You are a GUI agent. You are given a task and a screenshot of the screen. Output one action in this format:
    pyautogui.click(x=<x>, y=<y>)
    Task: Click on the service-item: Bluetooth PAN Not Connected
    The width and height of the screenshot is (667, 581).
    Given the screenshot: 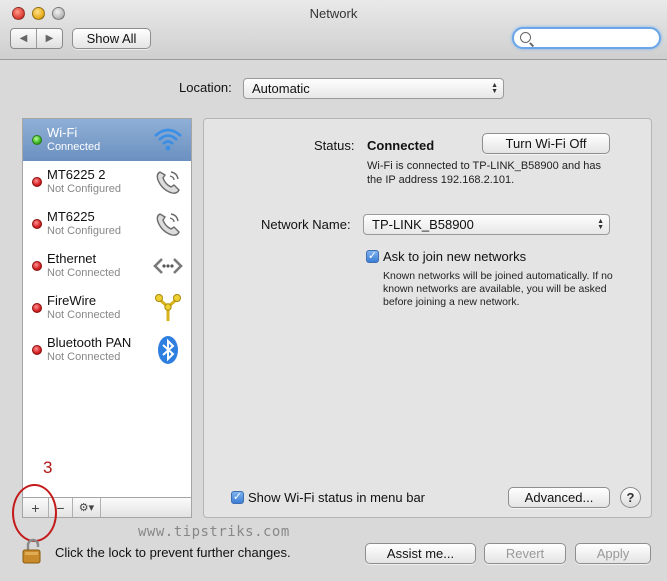 What is the action you would take?
    pyautogui.click(x=107, y=350)
    